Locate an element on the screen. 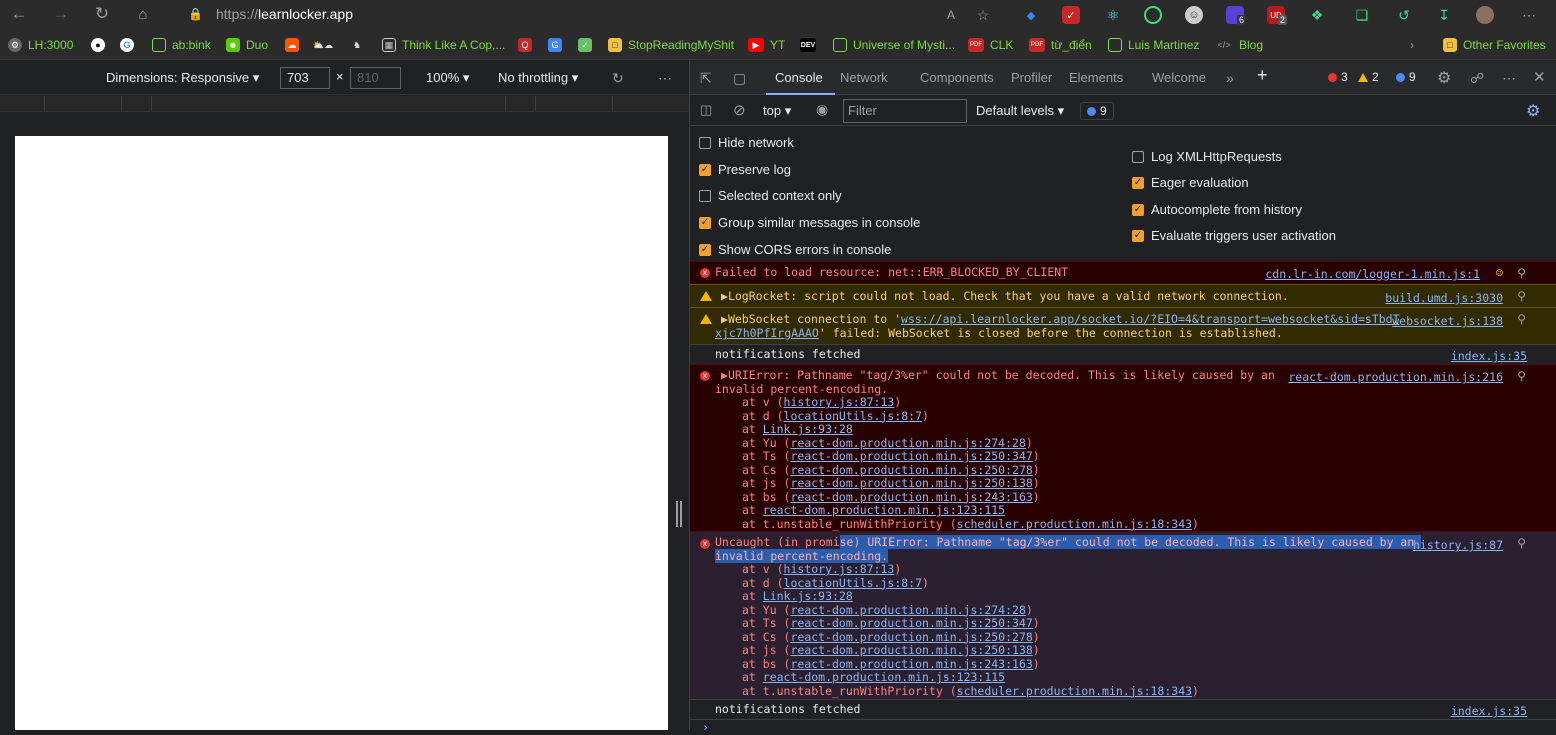 The width and height of the screenshot is (1556, 735). diamond-ext-icon: ◆ is located at coordinates (1031, 15).